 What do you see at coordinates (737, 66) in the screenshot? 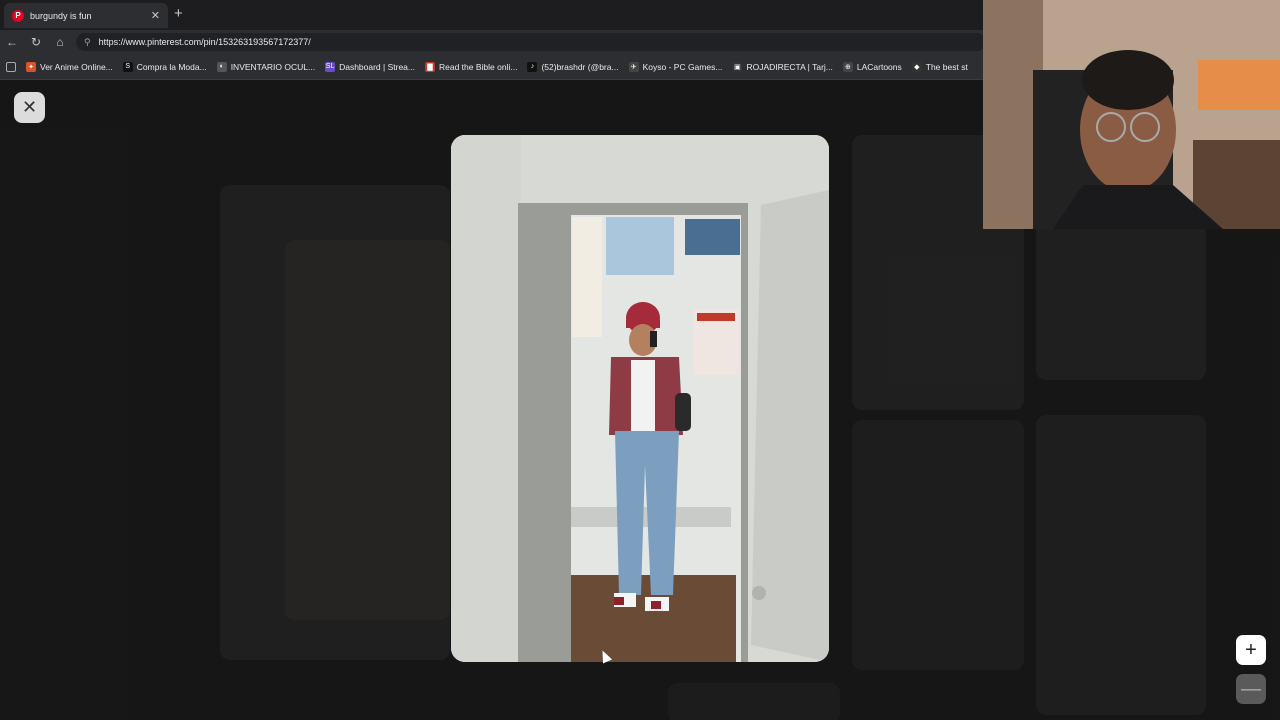
I see `bookmark-favicon-icon: ▣` at bounding box center [737, 66].